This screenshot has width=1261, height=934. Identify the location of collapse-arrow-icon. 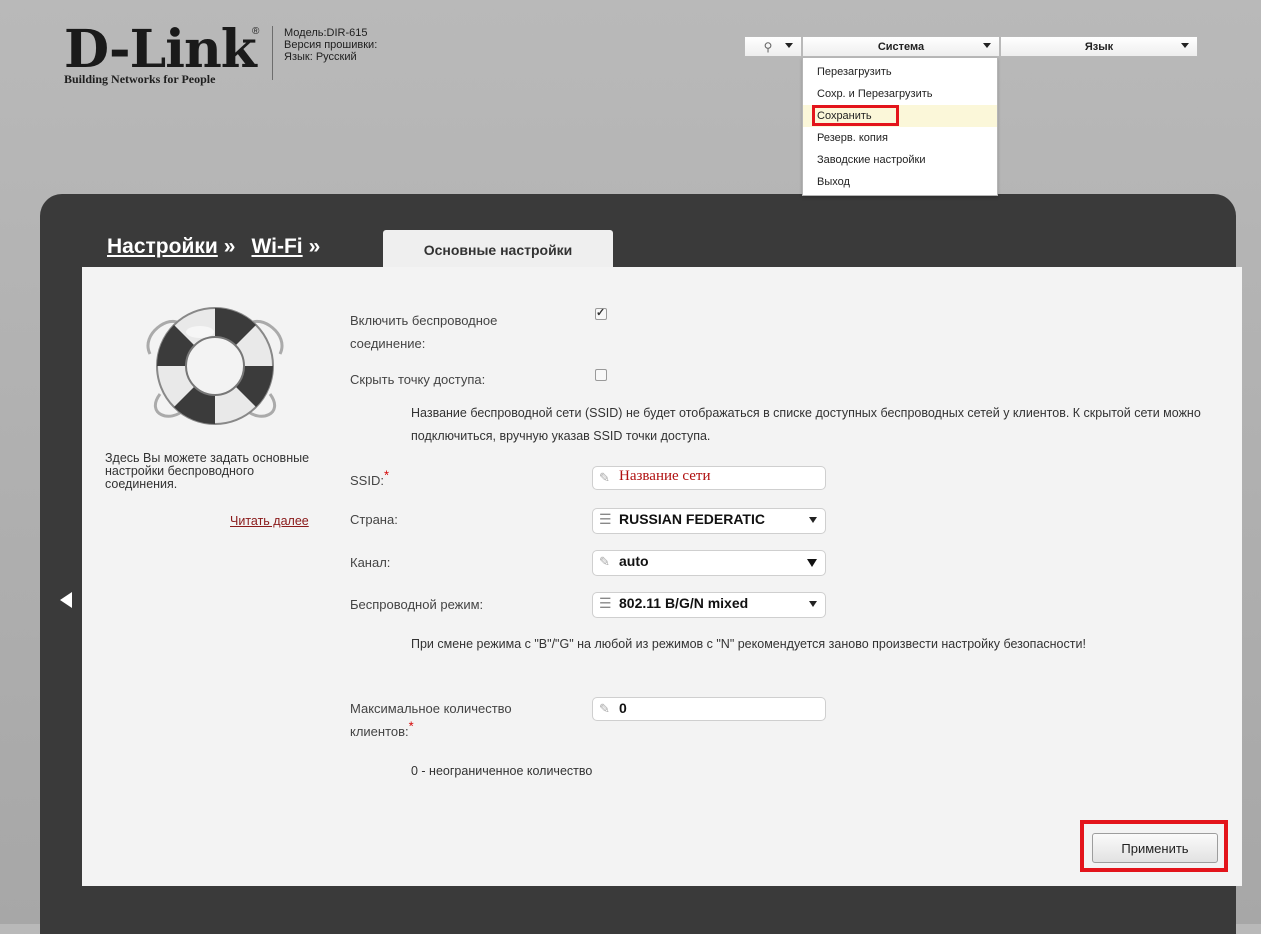
(66, 600).